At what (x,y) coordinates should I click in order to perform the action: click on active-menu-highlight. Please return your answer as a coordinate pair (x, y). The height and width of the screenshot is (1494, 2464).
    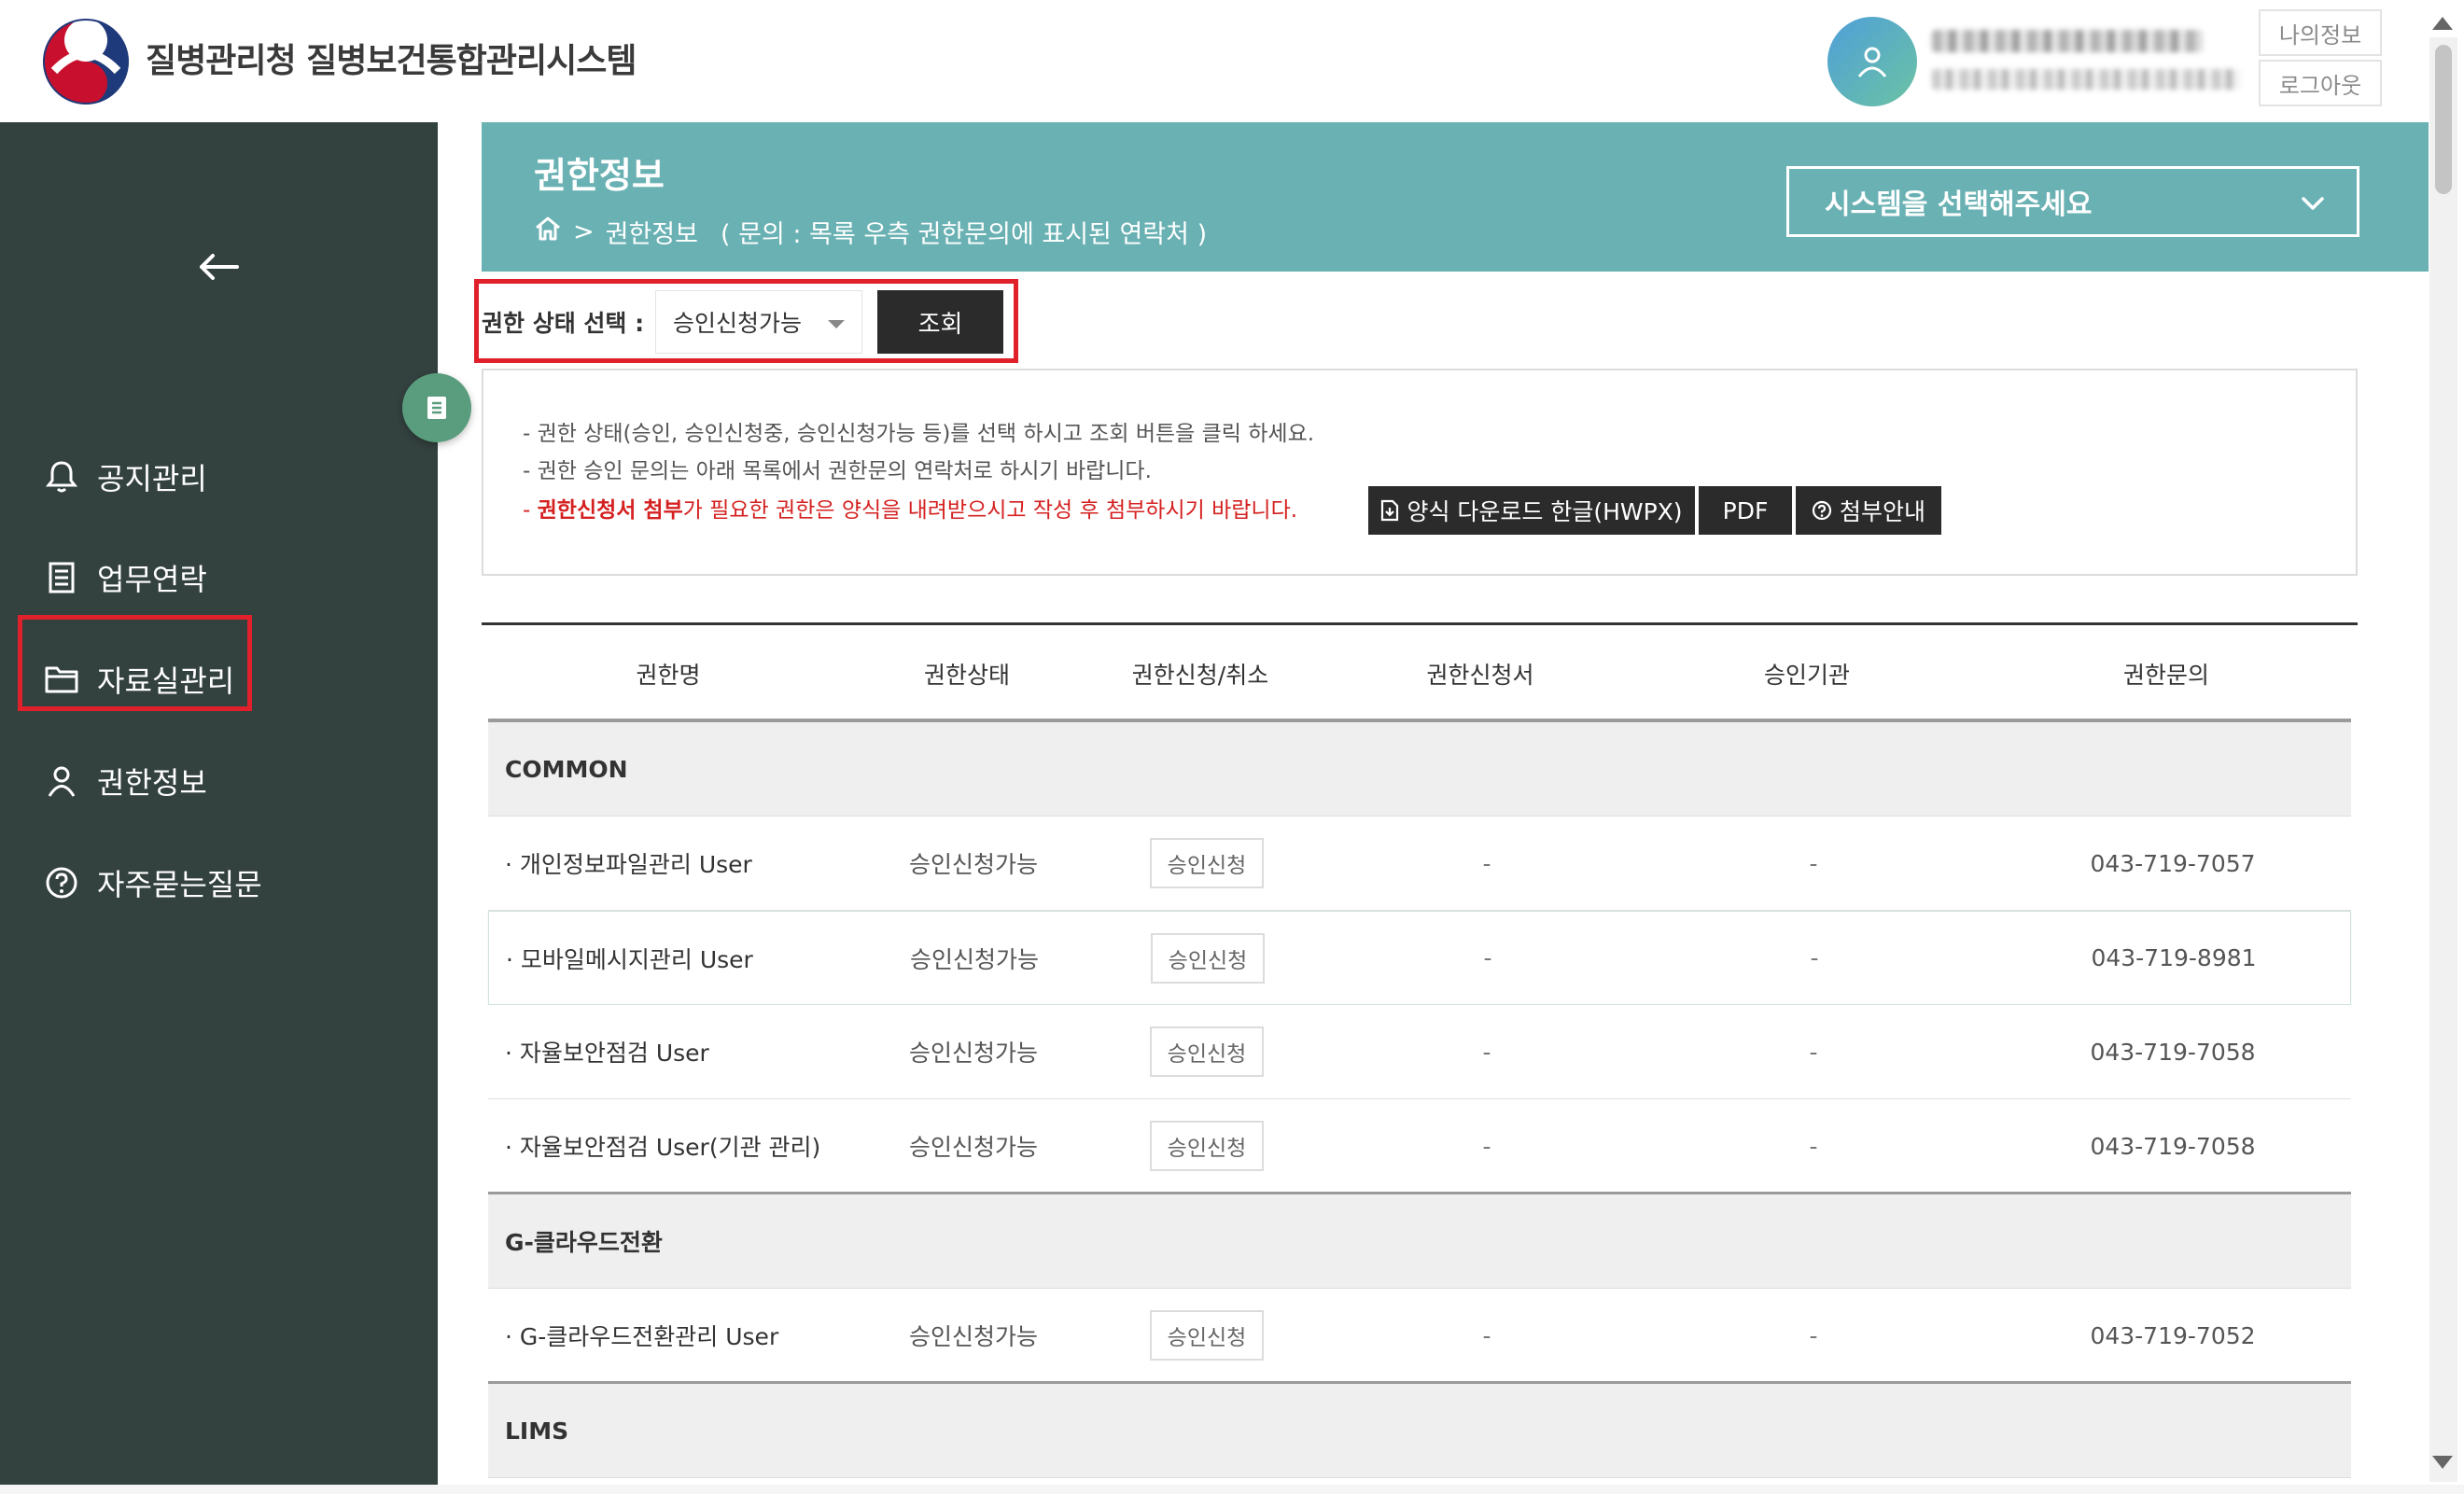
    Looking at the image, I should click on (135, 663).